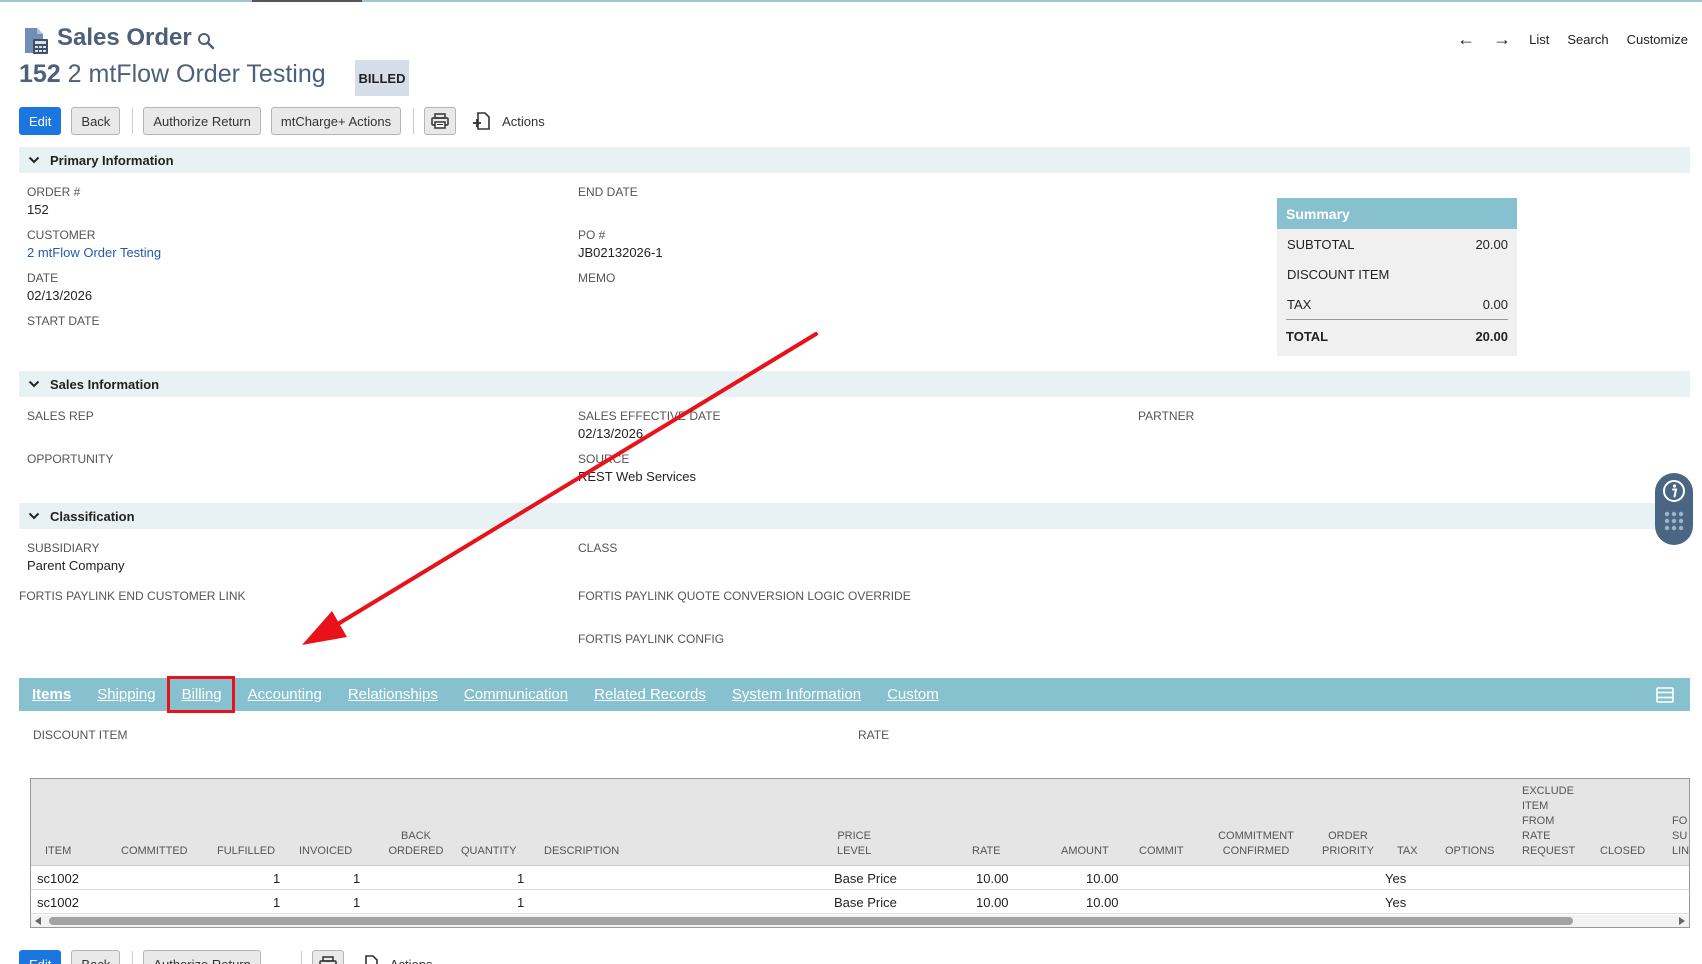 This screenshot has height=964, width=1702. I want to click on summary-title: Summary, so click(1397, 213).